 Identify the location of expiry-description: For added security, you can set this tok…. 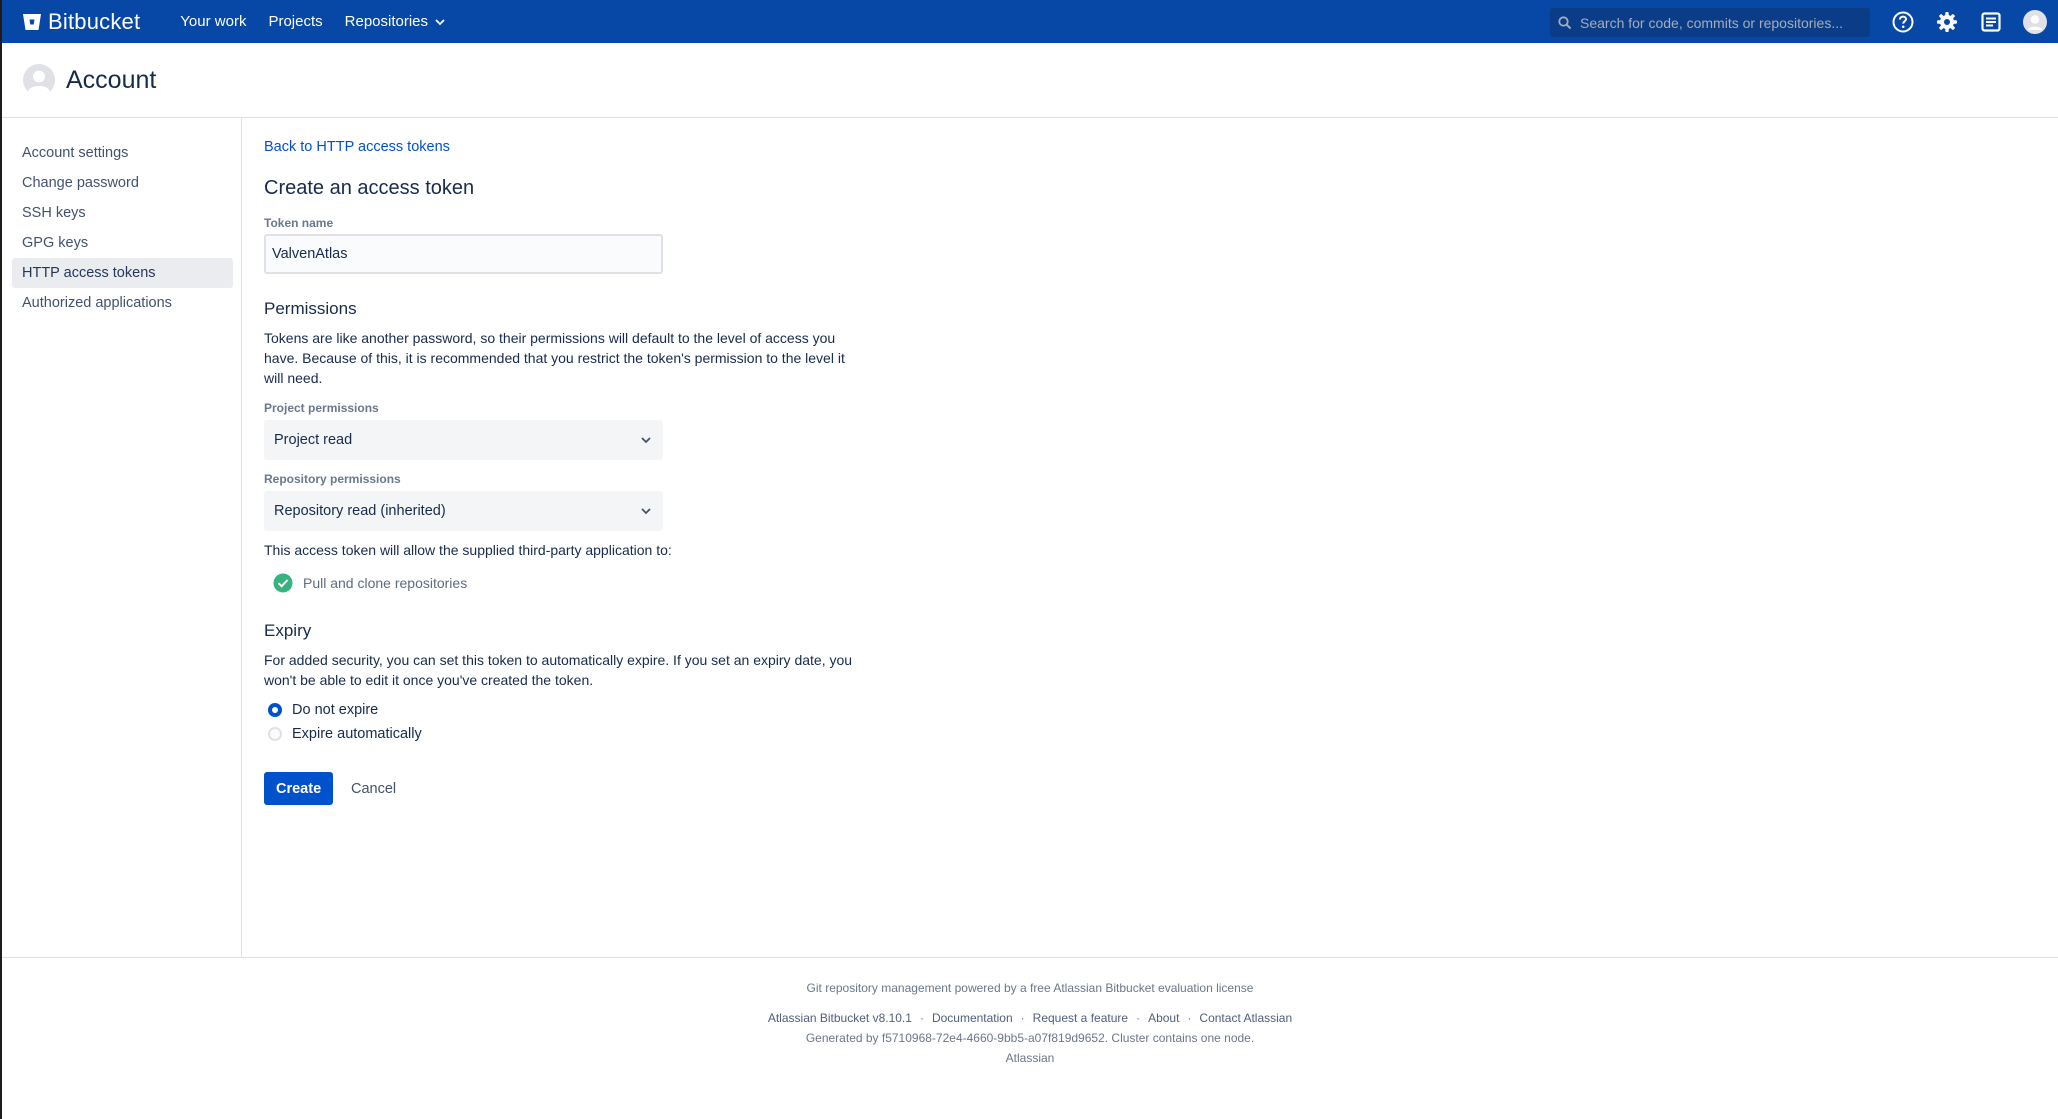
(558, 670).